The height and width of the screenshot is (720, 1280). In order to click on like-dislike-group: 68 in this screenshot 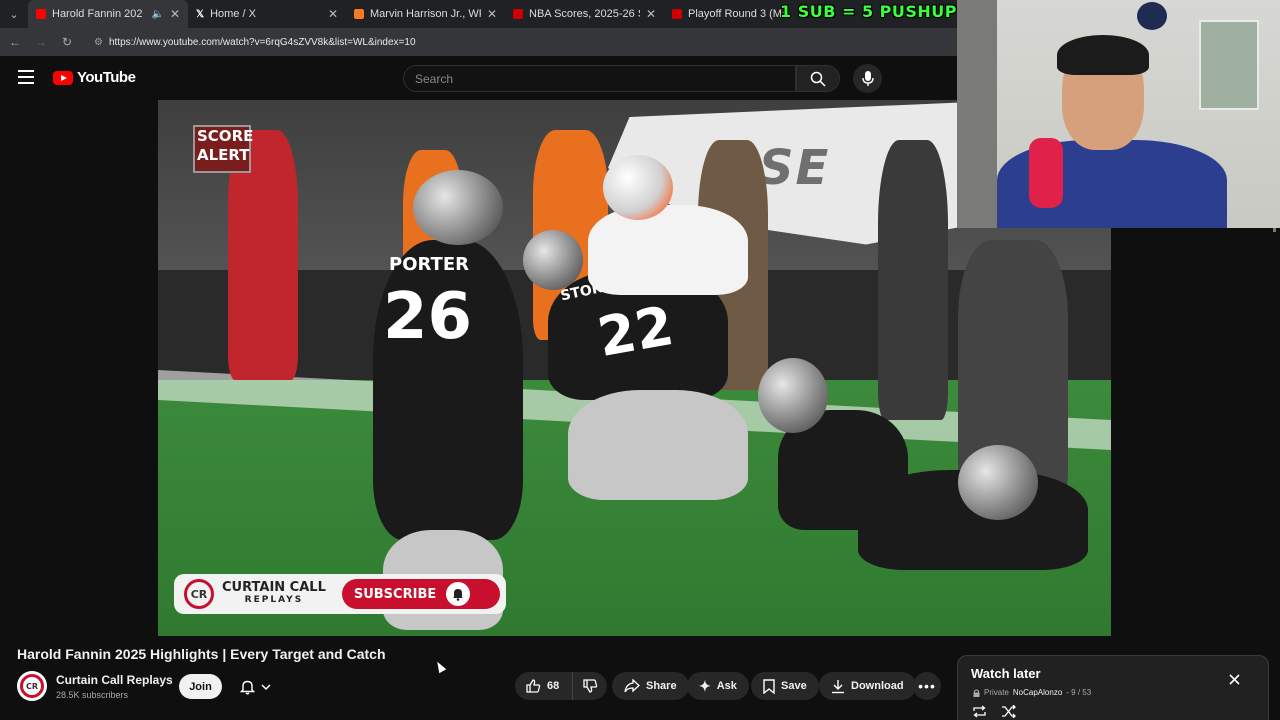, I will do `click(561, 686)`.